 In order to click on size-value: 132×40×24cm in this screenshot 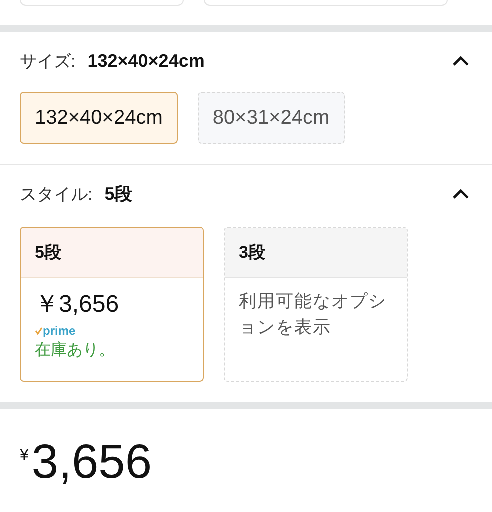, I will do `click(146, 61)`.